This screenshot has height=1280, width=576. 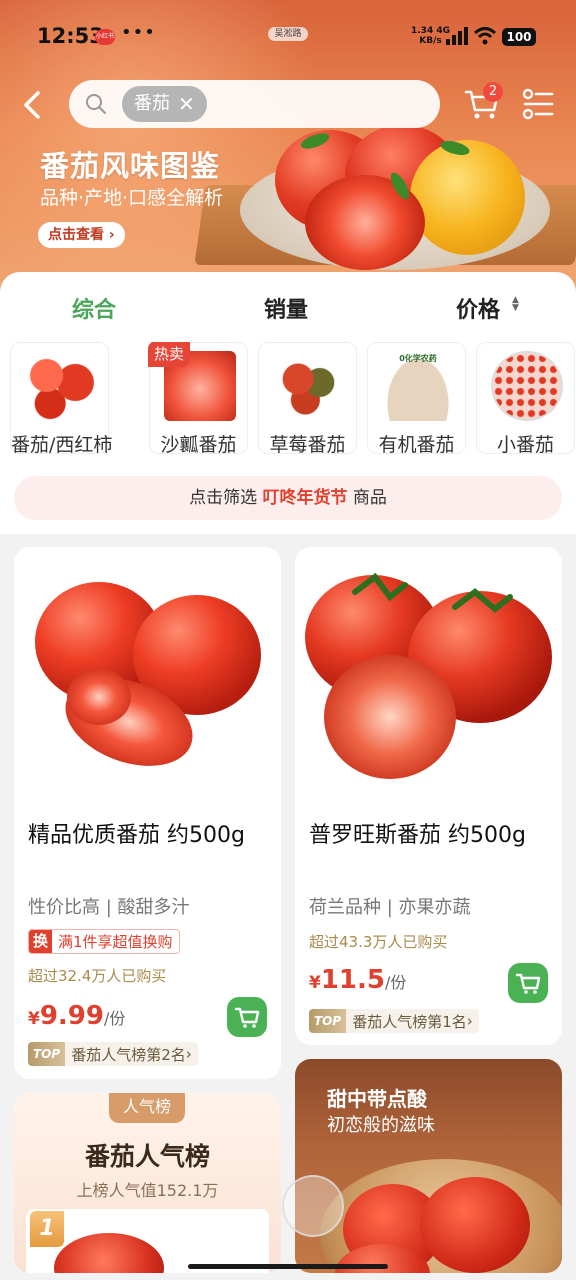 I want to click on search-keyword-chip: 番茄 ✕, so click(x=164, y=104).